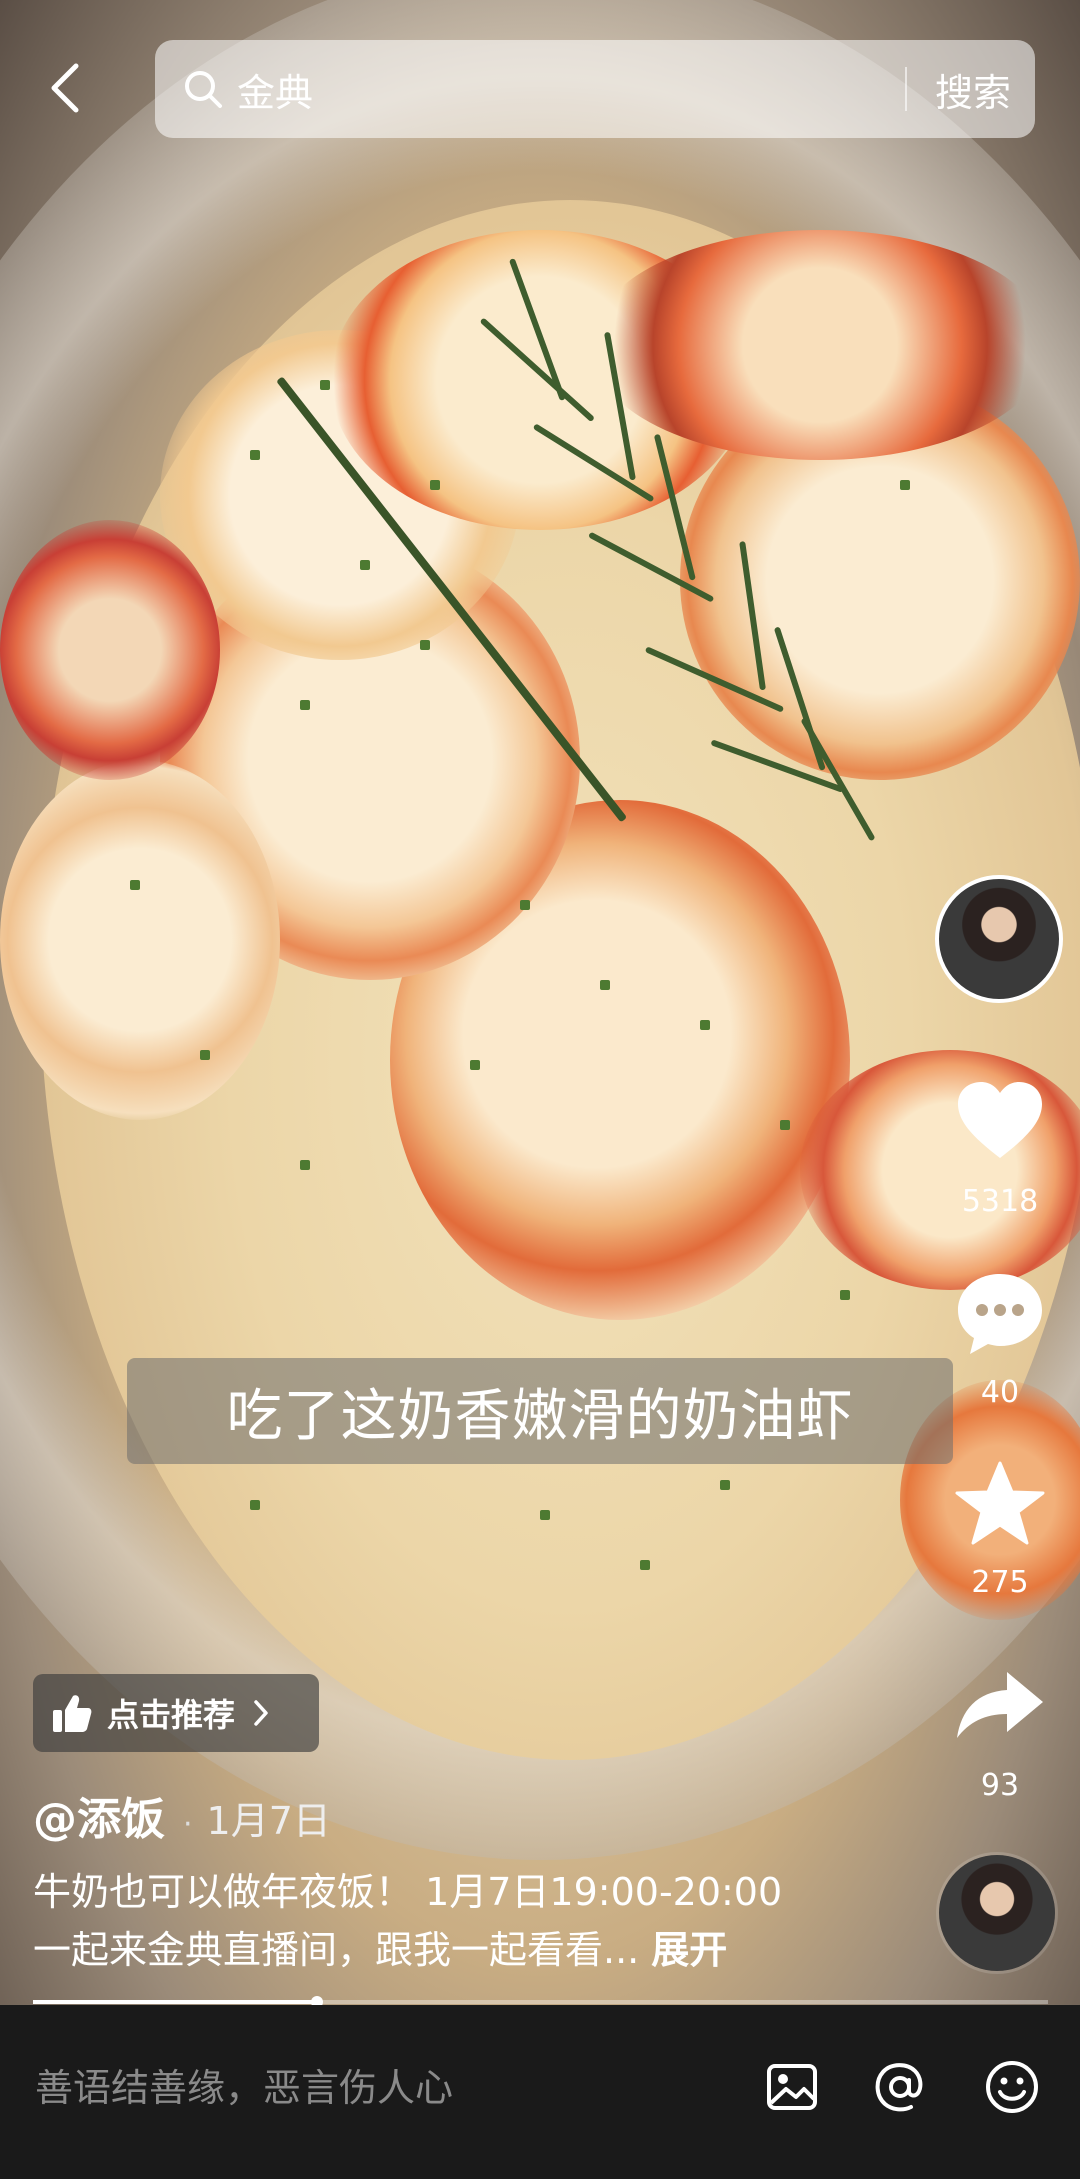 This screenshot has width=1080, height=2179. Describe the element at coordinates (261, 1713) in the screenshot. I see `chevron-right-icon` at that location.